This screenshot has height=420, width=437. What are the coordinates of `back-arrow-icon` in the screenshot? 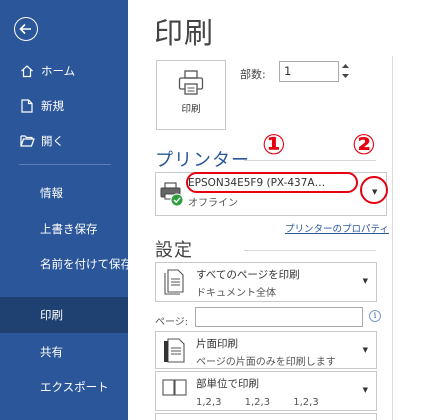 It's located at (26, 29).